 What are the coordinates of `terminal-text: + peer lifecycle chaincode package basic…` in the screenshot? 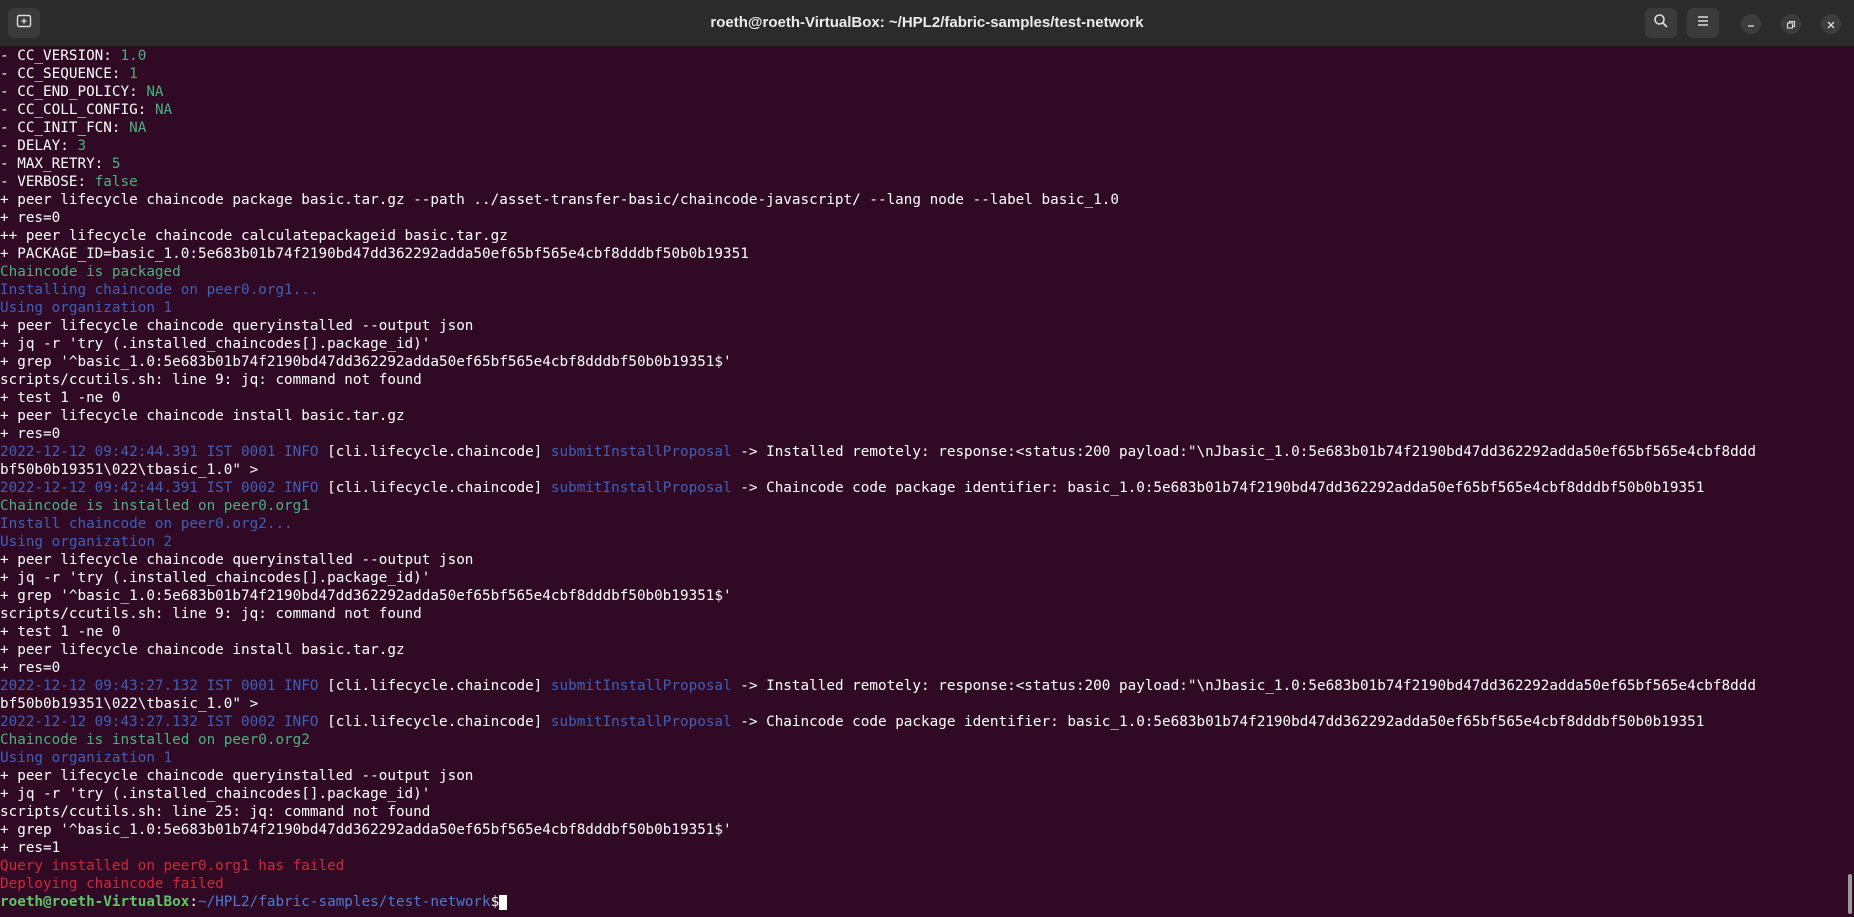 It's located at (559, 200).